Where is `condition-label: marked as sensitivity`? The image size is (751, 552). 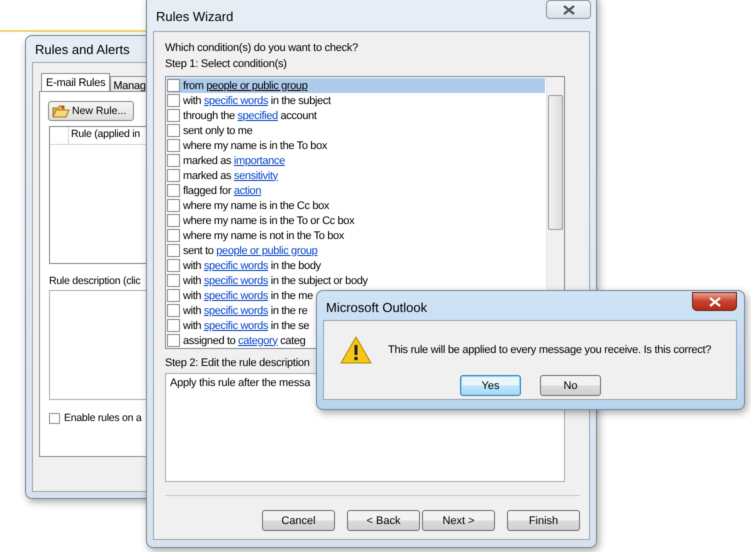 condition-label: marked as sensitivity is located at coordinates (230, 176).